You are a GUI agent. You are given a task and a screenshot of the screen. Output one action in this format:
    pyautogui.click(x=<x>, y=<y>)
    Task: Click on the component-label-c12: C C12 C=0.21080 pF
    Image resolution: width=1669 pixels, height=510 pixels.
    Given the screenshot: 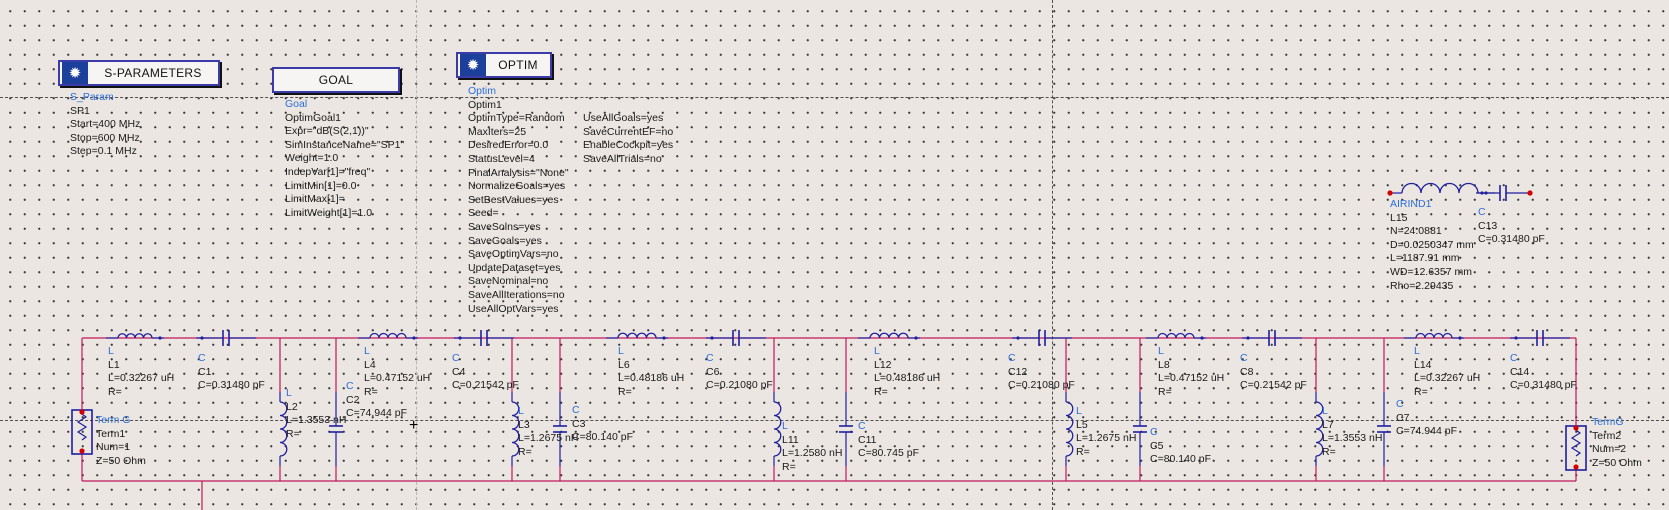 What is the action you would take?
    pyautogui.click(x=1041, y=372)
    